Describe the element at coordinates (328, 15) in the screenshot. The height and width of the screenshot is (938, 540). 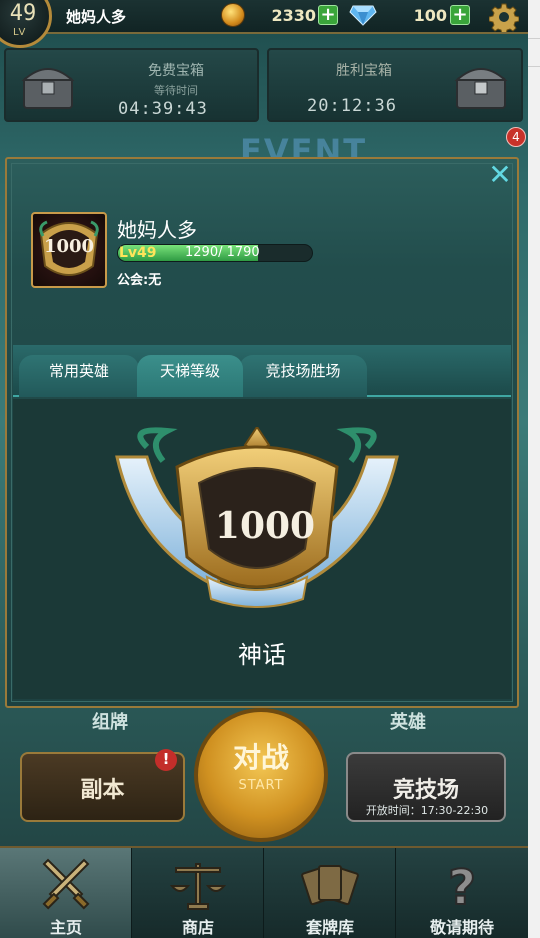
I see `add-coins-button: +` at that location.